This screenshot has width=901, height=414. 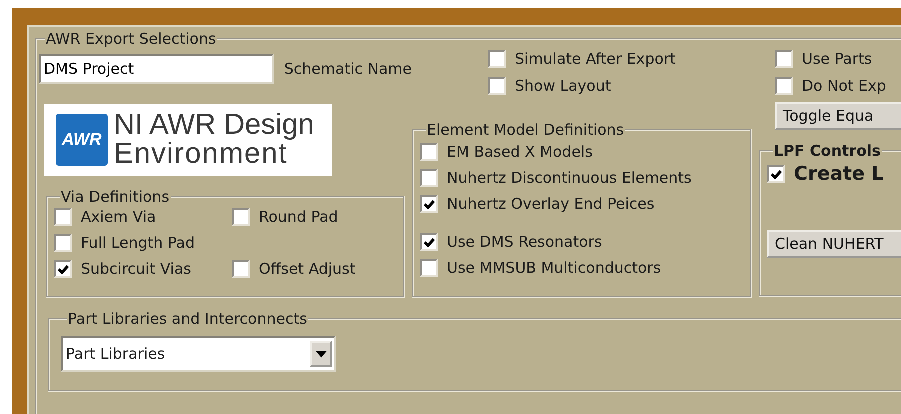 What do you see at coordinates (551, 204) in the screenshot?
I see `checkbox-label: Nuhertz Overlay End Peices` at bounding box center [551, 204].